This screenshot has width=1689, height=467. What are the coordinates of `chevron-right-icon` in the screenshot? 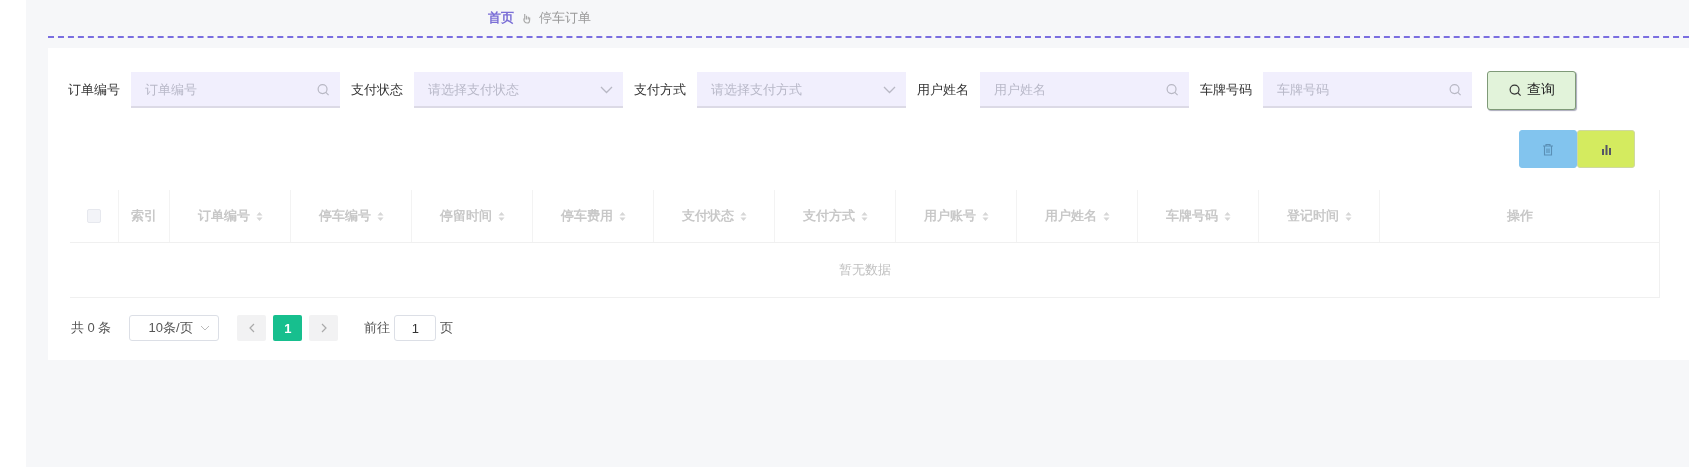 It's located at (323, 328).